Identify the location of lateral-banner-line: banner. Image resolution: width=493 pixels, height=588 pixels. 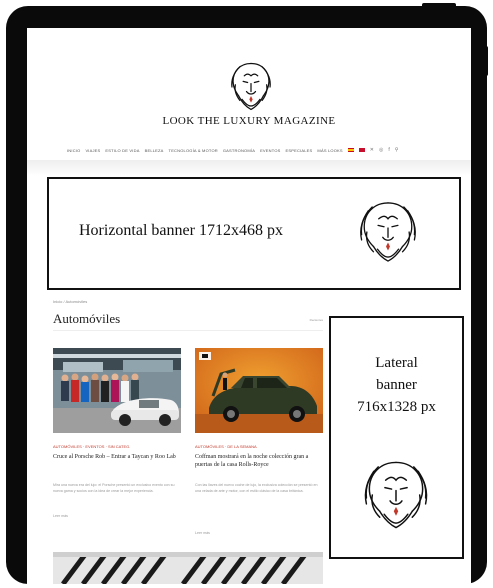
(396, 385).